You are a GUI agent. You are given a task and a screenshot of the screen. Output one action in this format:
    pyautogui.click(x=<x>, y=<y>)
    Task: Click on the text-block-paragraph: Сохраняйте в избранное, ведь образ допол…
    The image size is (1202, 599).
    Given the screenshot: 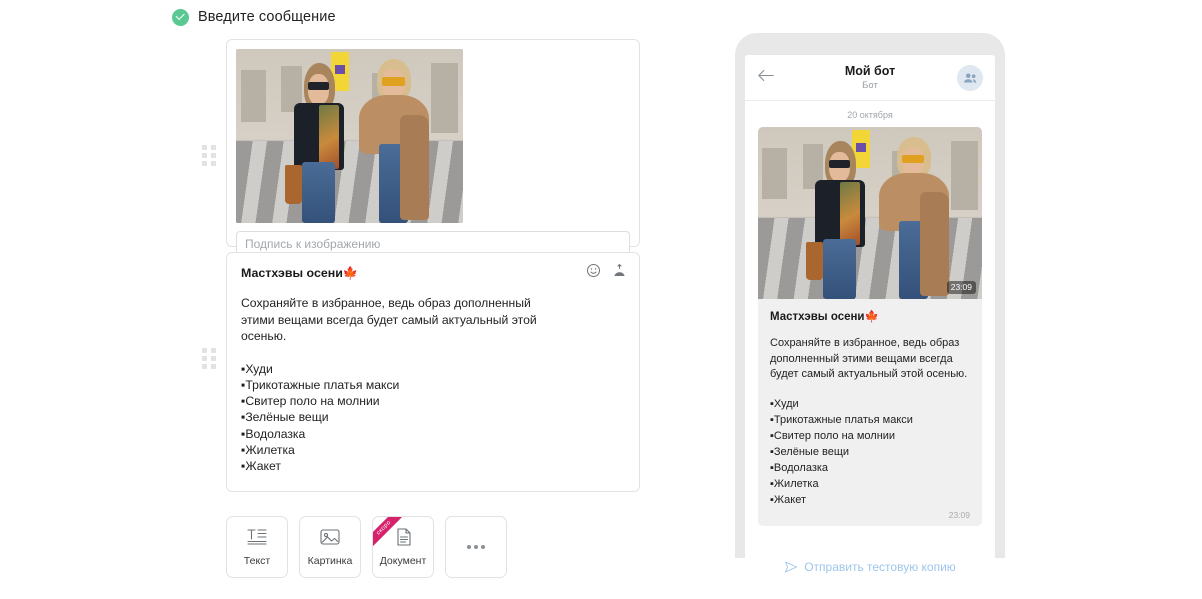 What is the action you would take?
    pyautogui.click(x=389, y=319)
    